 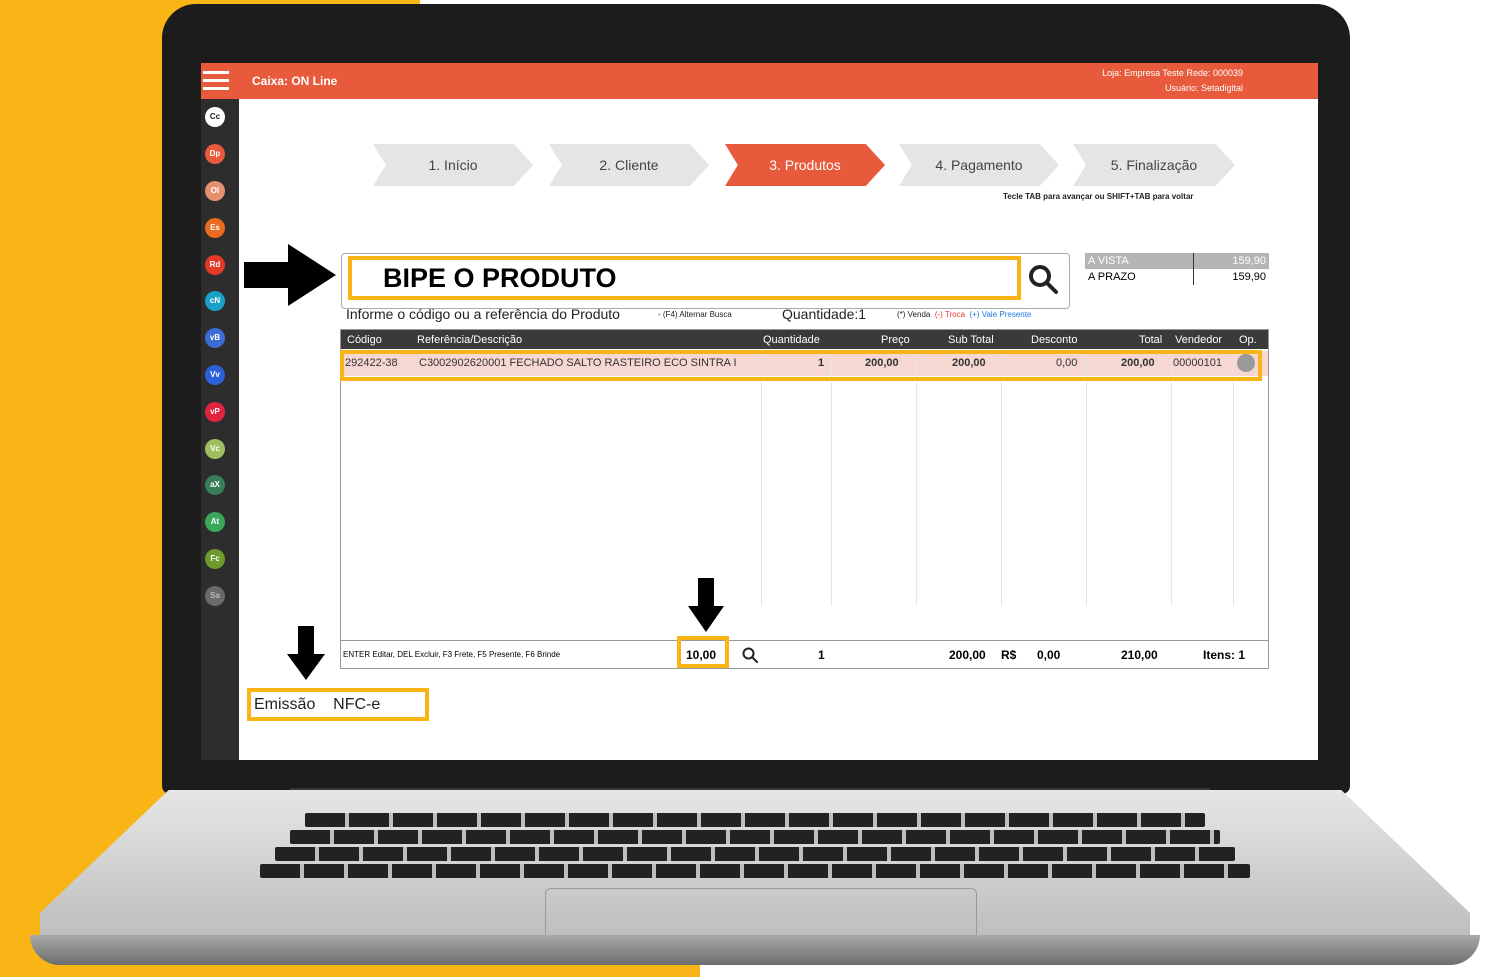 I want to click on sidebar-item-vp: vP, so click(x=215, y=412).